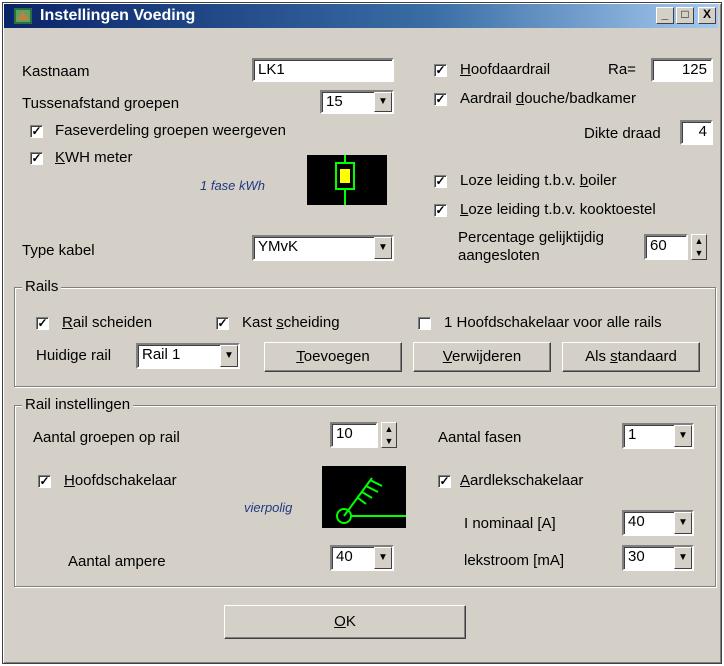 This screenshot has width=724, height=666. Describe the element at coordinates (354, 435) in the screenshot. I see `groepen-input: 10` at that location.